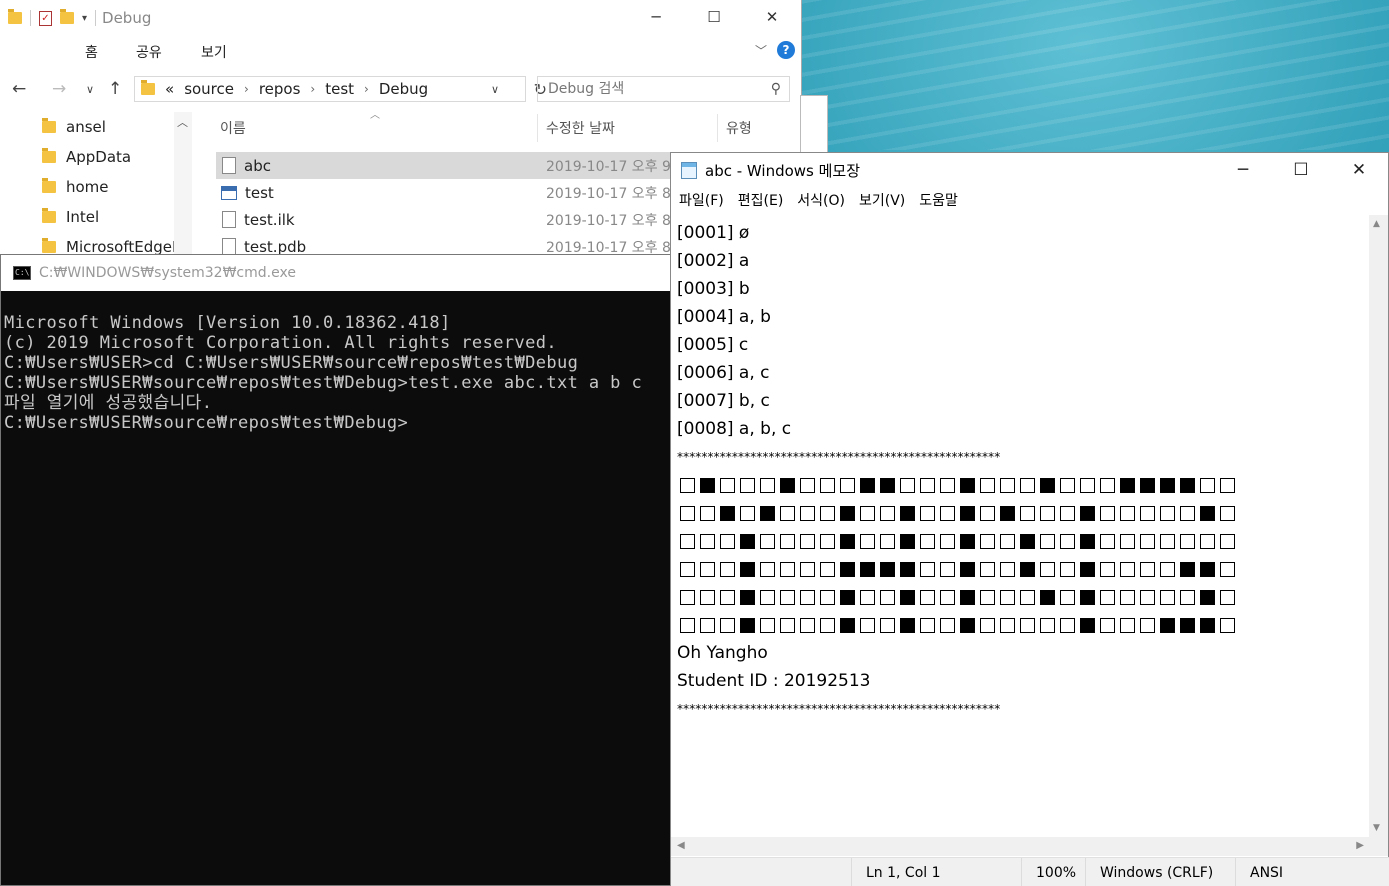 Image resolution: width=1389 pixels, height=886 pixels. What do you see at coordinates (701, 200) in the screenshot?
I see `menu-file: 파일(F)` at bounding box center [701, 200].